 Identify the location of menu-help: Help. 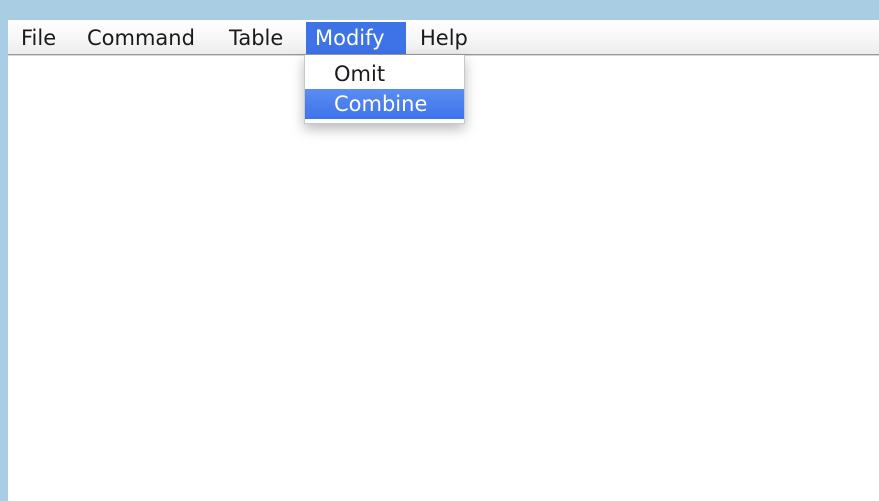
(444, 38).